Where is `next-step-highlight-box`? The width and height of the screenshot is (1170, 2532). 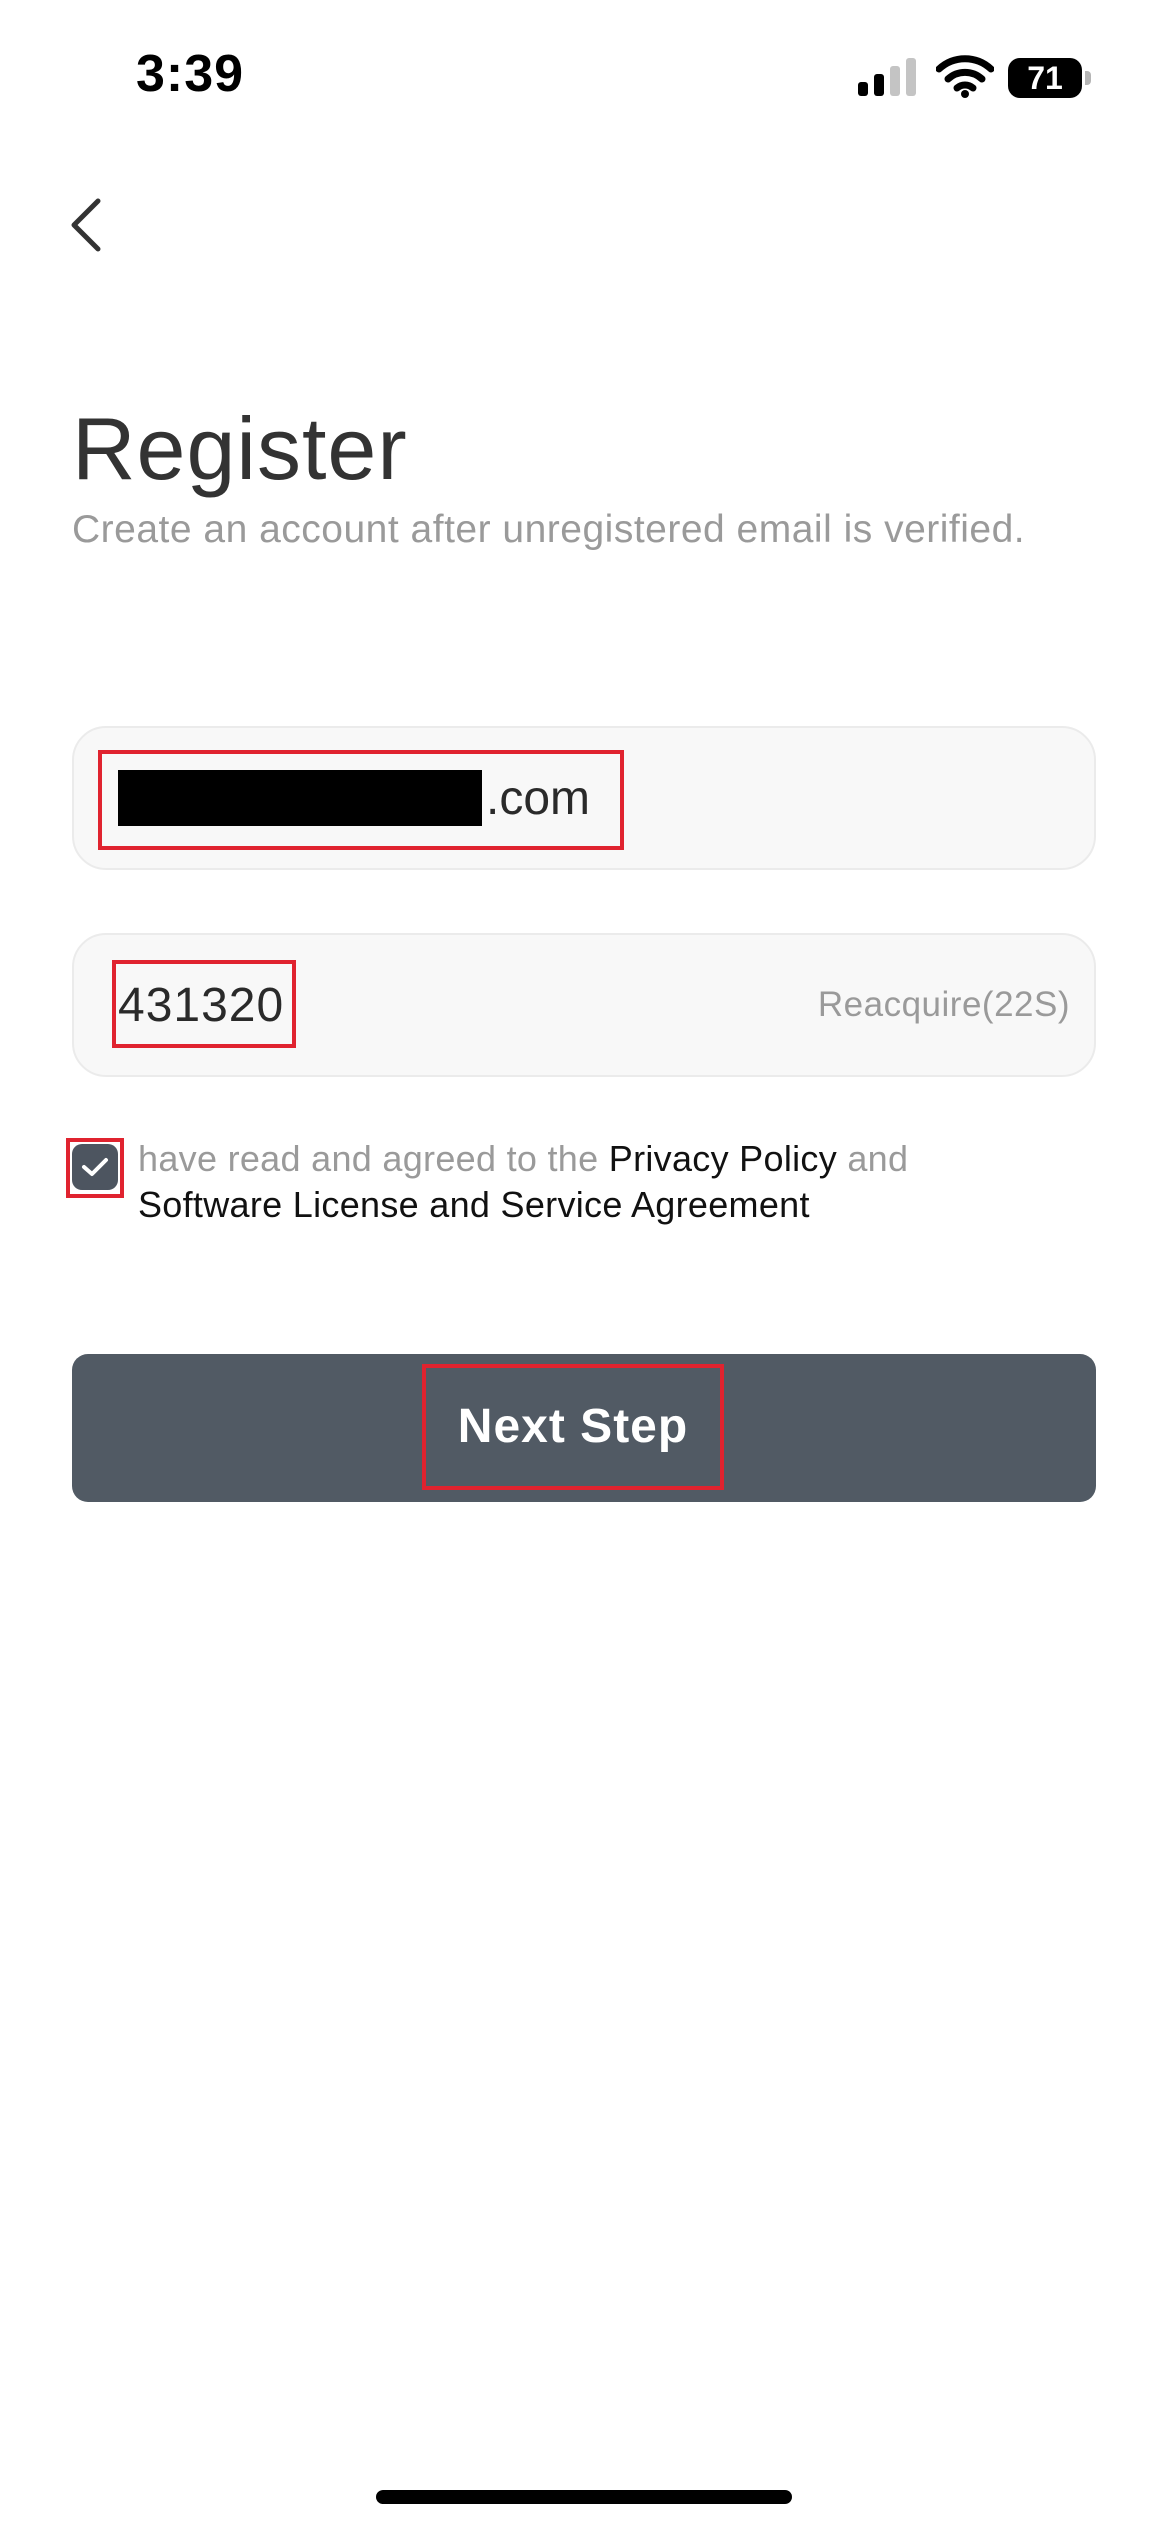 next-step-highlight-box is located at coordinates (573, 1427).